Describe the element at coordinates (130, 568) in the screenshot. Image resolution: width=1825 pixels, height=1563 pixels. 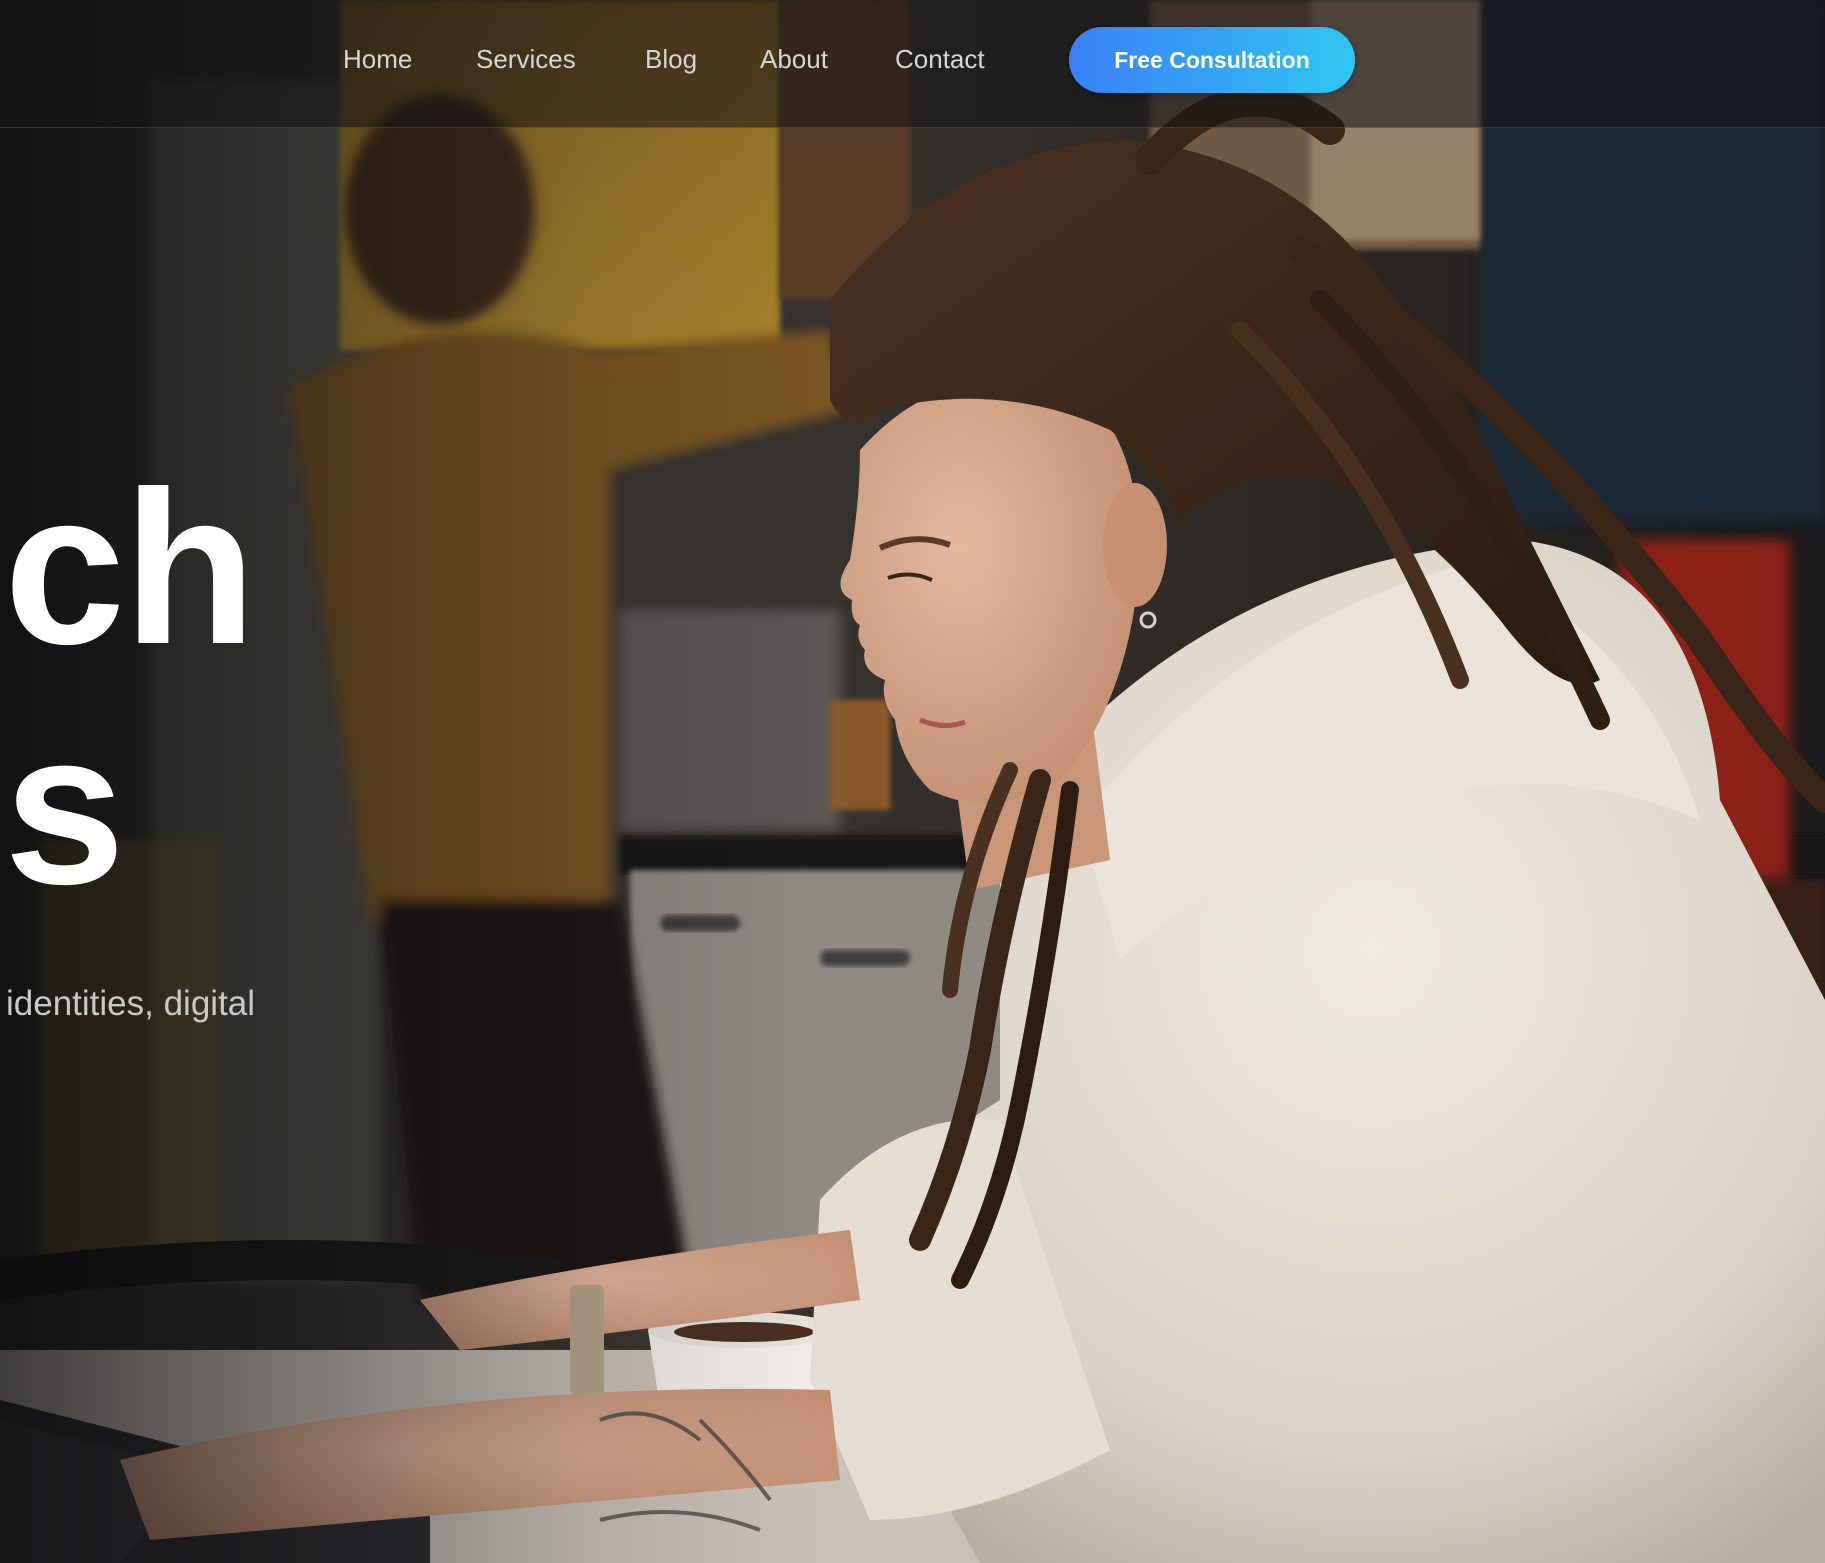
I see `hero-headline-line-1: ch` at that location.